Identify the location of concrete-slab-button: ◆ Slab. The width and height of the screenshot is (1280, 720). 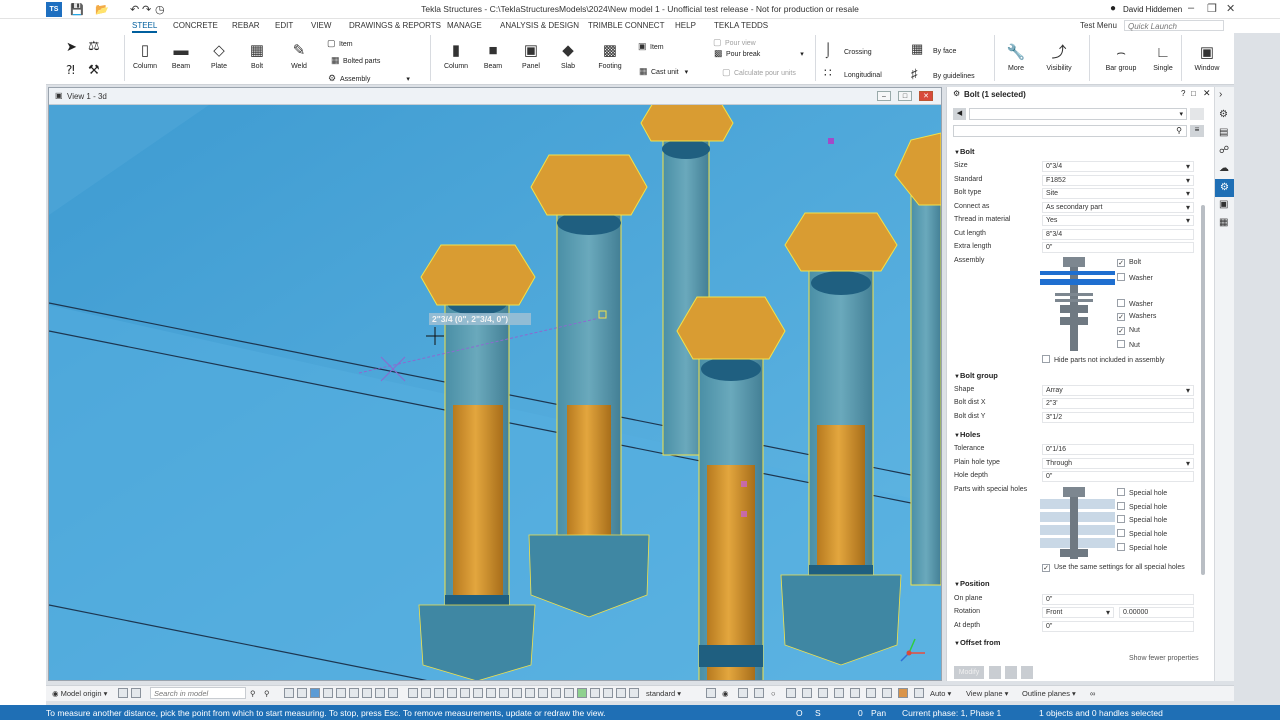
(568, 56).